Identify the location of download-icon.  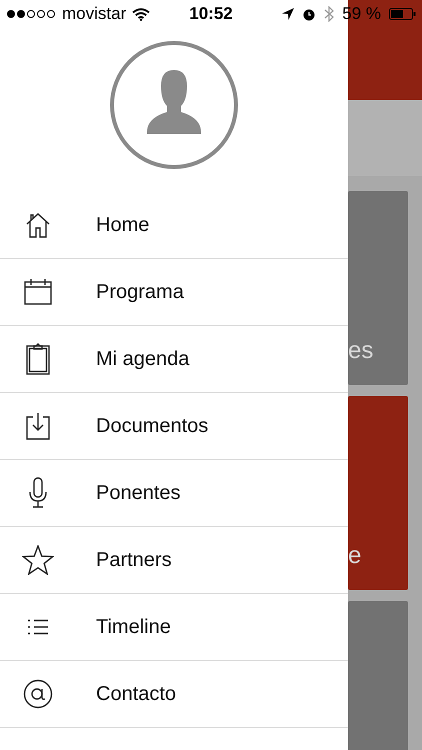
(38, 426).